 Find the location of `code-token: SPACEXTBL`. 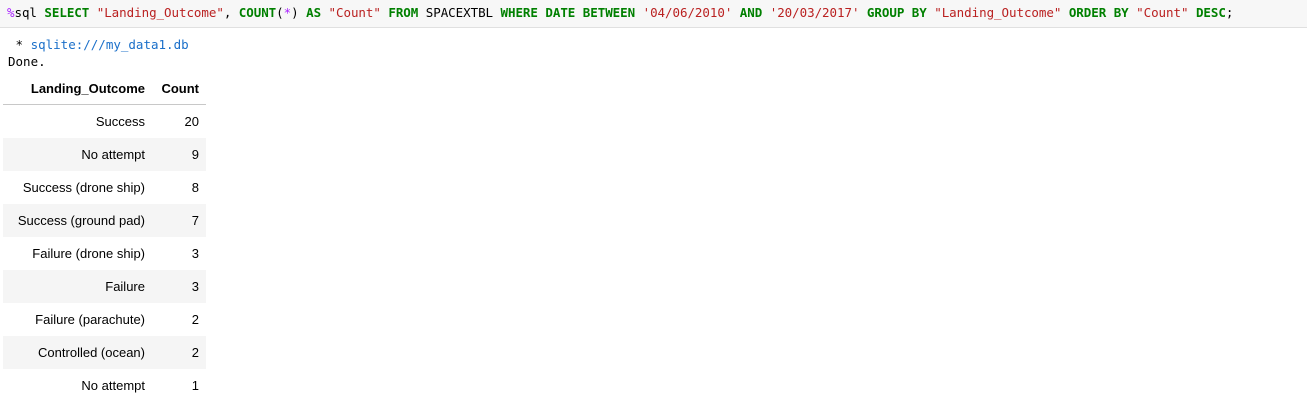

code-token: SPACEXTBL is located at coordinates (459, 12).